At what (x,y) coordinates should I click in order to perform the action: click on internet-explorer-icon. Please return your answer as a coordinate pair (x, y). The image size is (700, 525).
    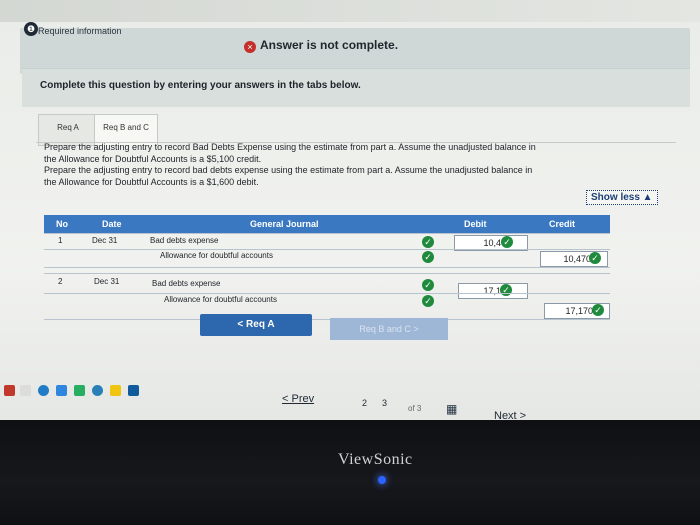
    Looking at the image, I should click on (97, 390).